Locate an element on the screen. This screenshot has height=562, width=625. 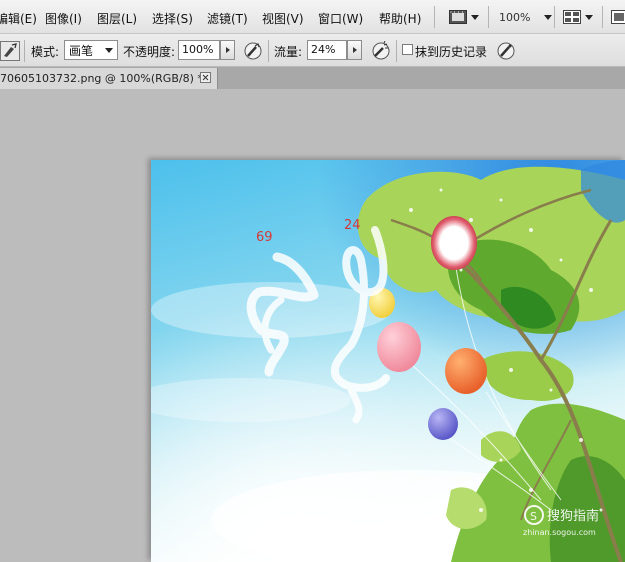
arrange-documents-button is located at coordinates (578, 17).